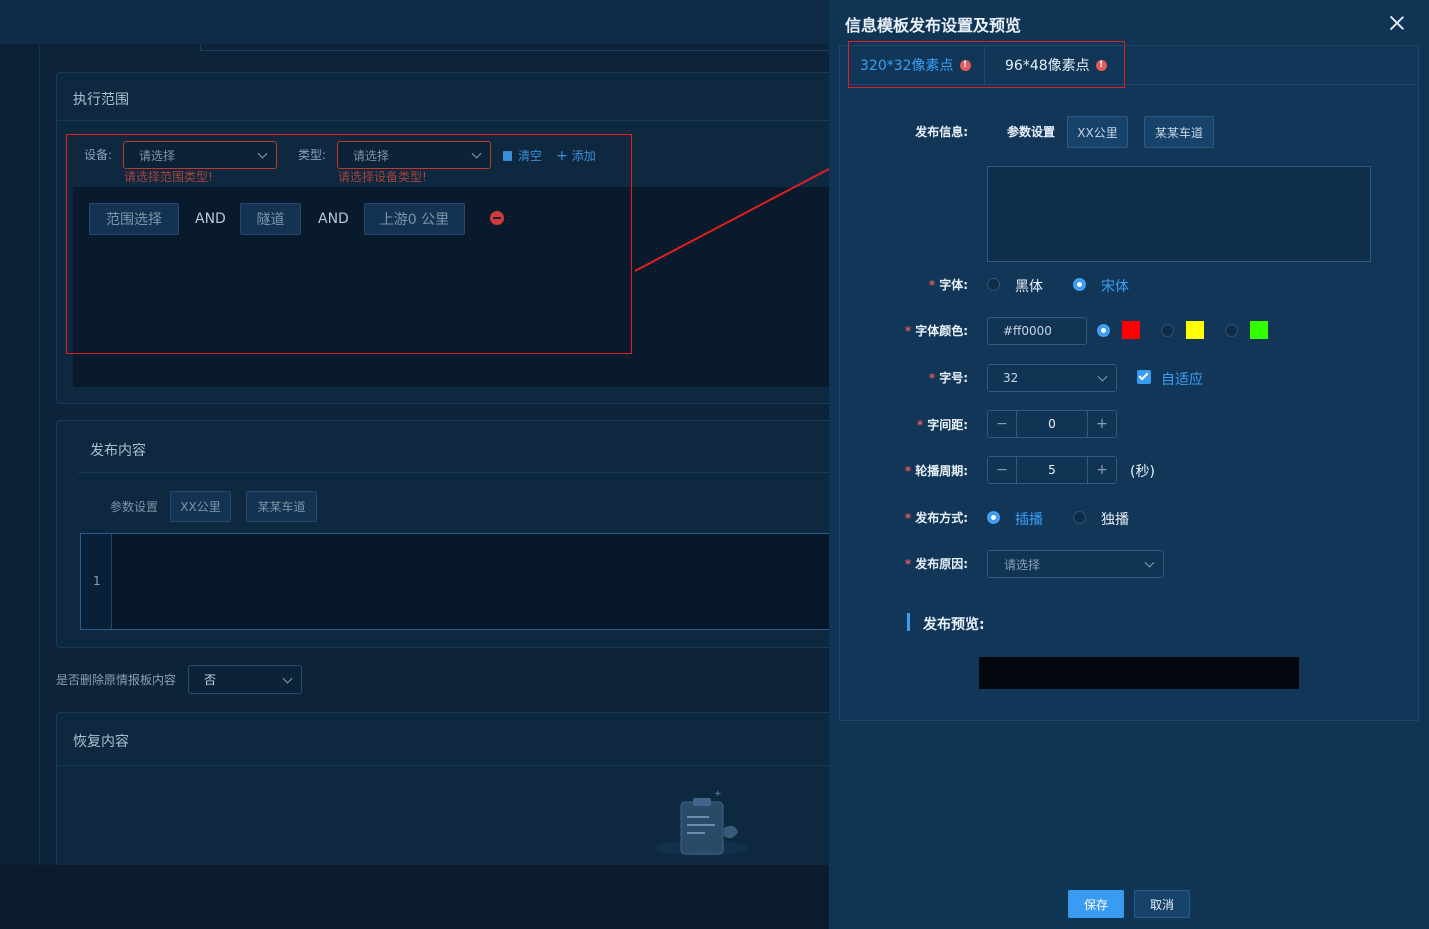  I want to click on delete-original-label: 是否删除原情报板内容, so click(116, 680).